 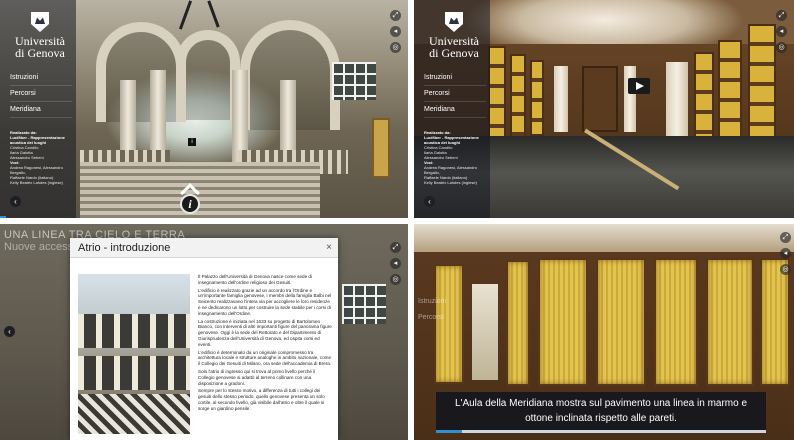 I want to click on staircase, so click(x=200, y=190).